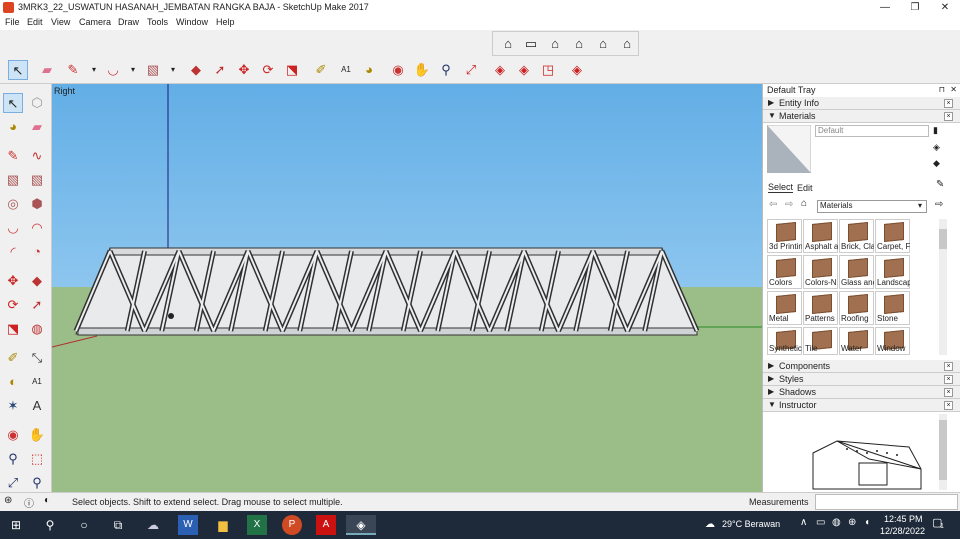  Describe the element at coordinates (784, 308) in the screenshot. I see `material-item: Metal` at that location.